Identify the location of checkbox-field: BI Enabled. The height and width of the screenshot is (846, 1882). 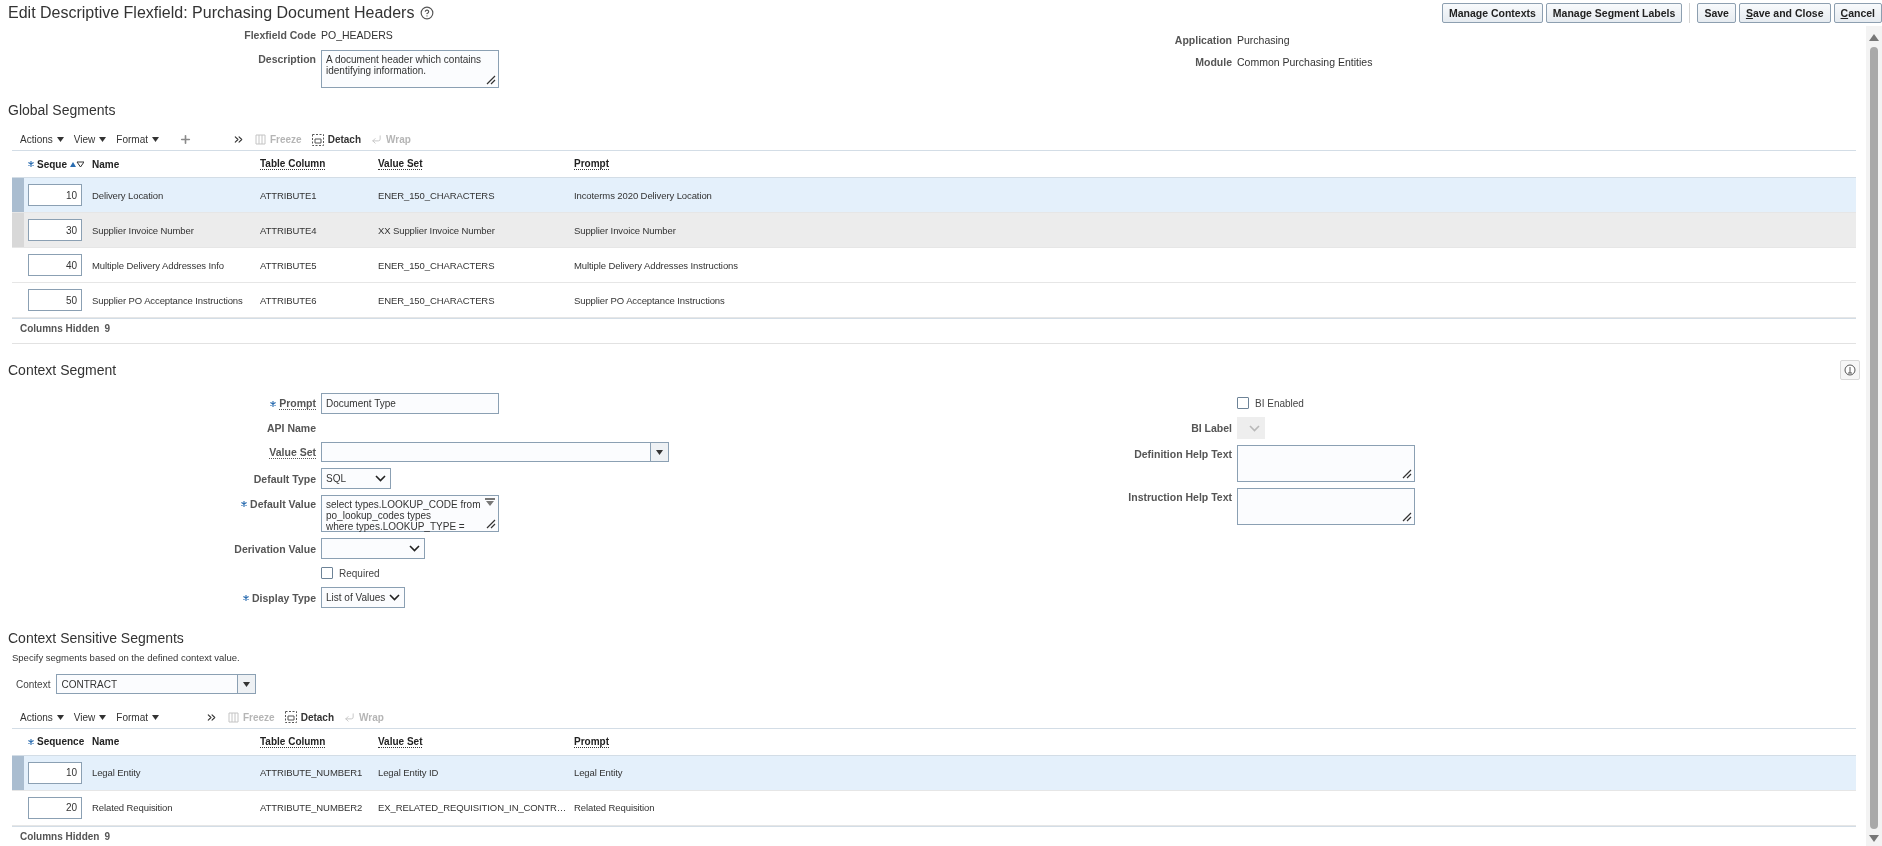
(1326, 403).